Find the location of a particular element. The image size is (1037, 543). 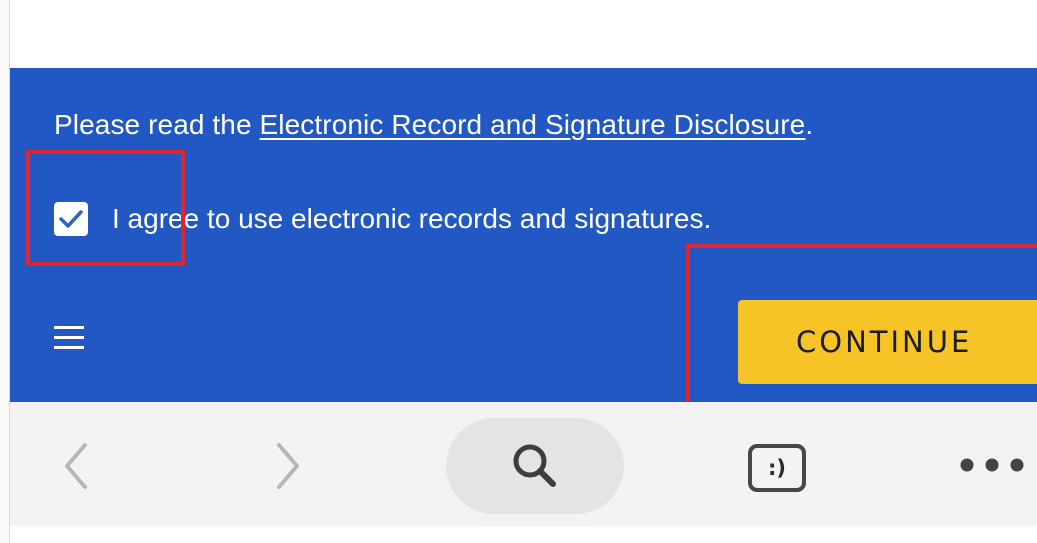

back-button is located at coordinates (76, 466).